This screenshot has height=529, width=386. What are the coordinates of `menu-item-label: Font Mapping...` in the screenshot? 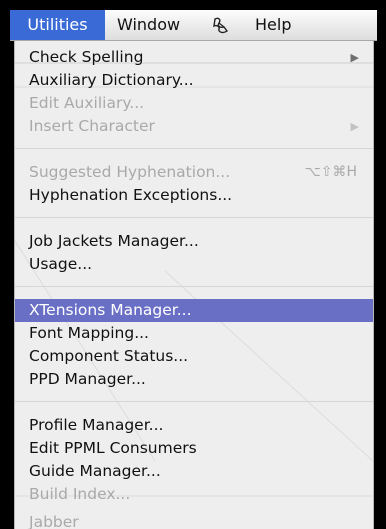 It's located at (89, 333).